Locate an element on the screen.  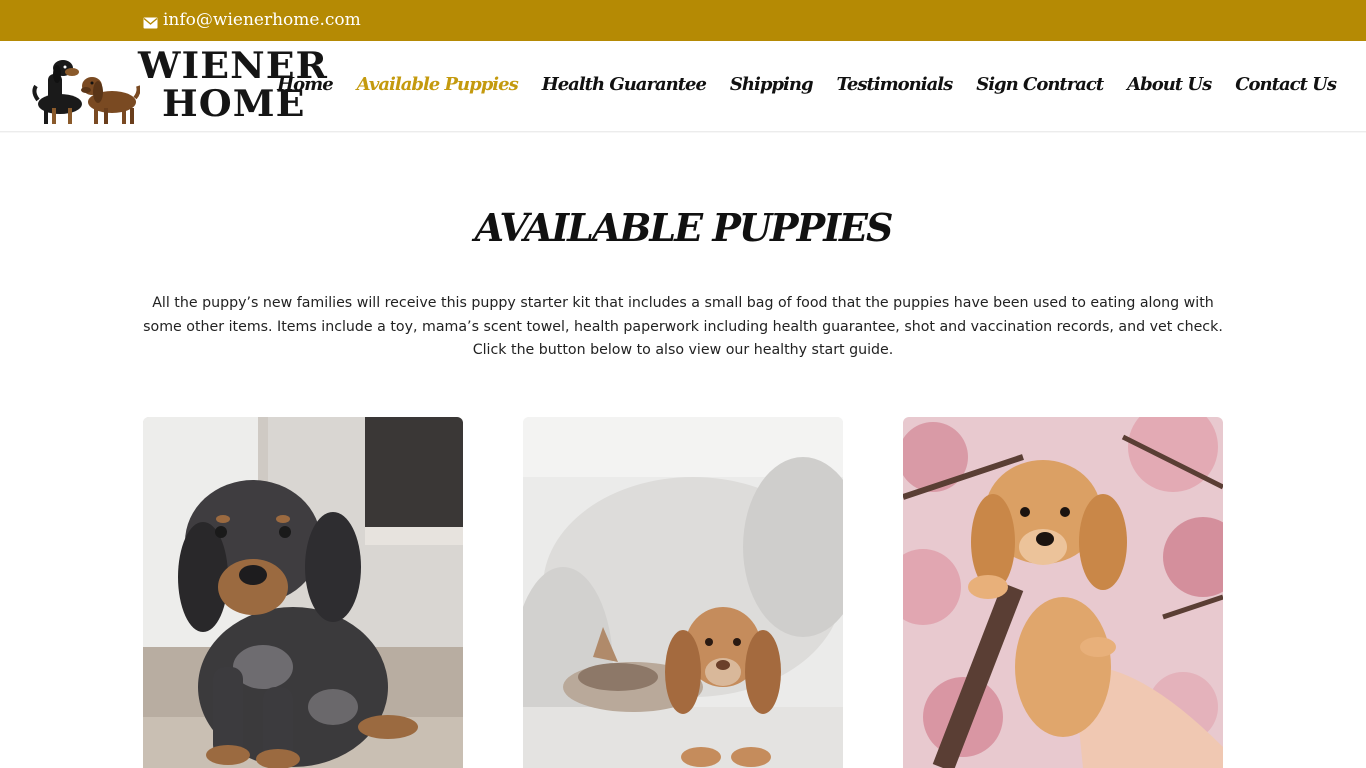
nav-shipping: Shipping is located at coordinates (772, 84).